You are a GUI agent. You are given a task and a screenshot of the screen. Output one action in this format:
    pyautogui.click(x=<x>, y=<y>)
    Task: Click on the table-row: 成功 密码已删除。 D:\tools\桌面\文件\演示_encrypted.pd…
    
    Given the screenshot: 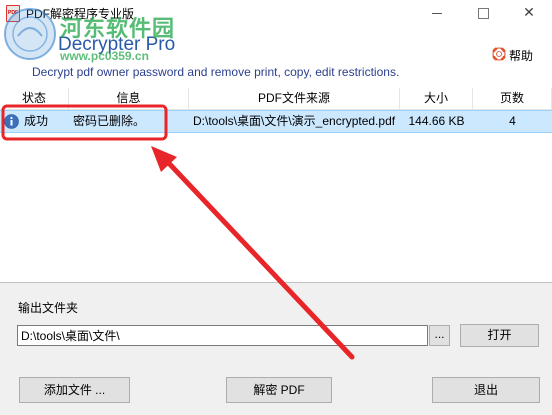 What is the action you would take?
    pyautogui.click(x=276, y=121)
    